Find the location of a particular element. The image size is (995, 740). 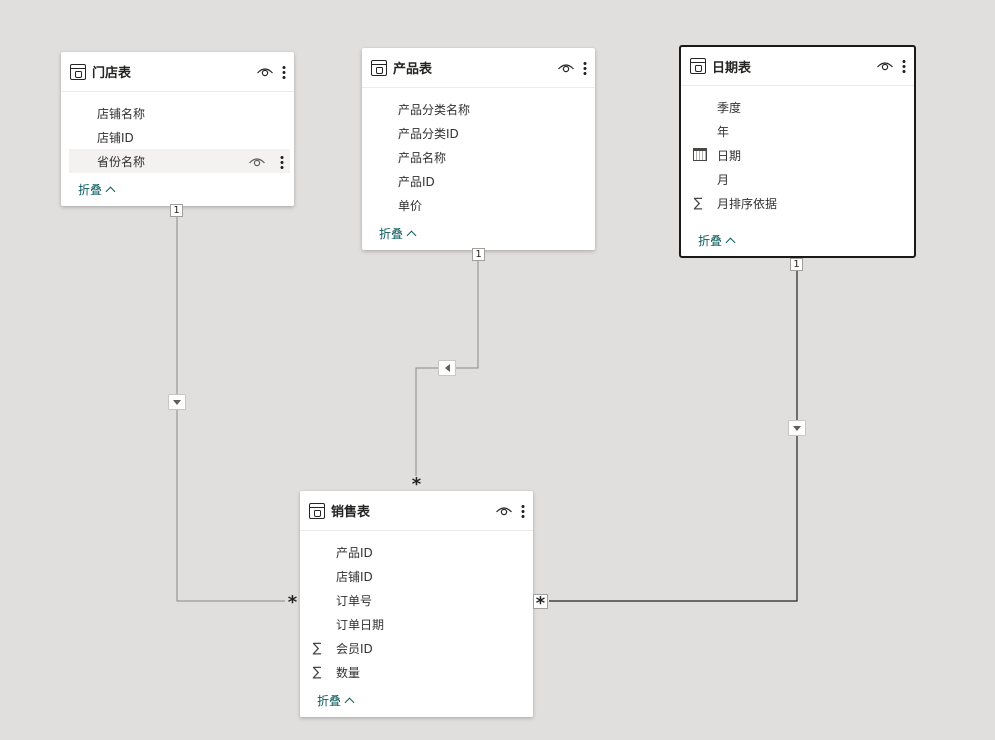

field-label: 省份名称 is located at coordinates (121, 161).